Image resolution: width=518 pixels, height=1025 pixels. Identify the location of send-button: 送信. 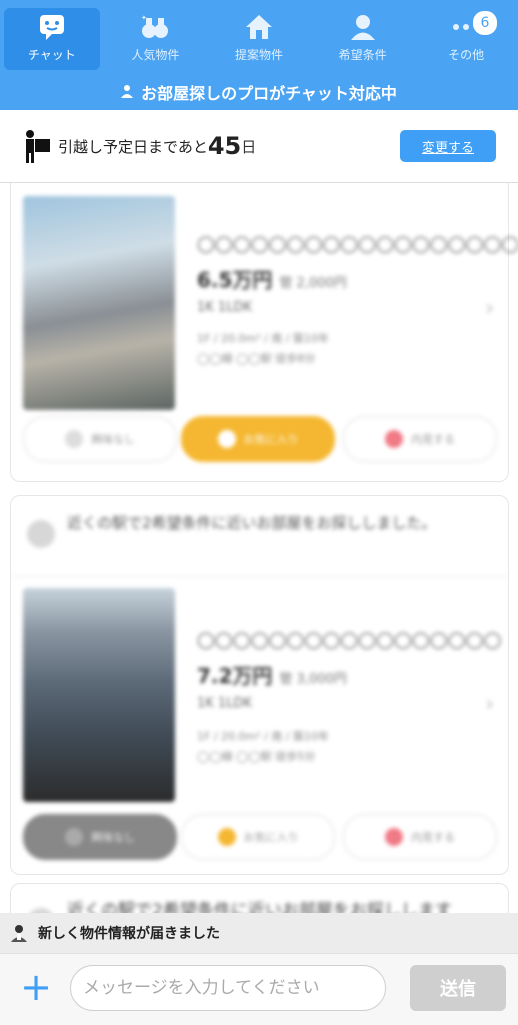
(458, 988).